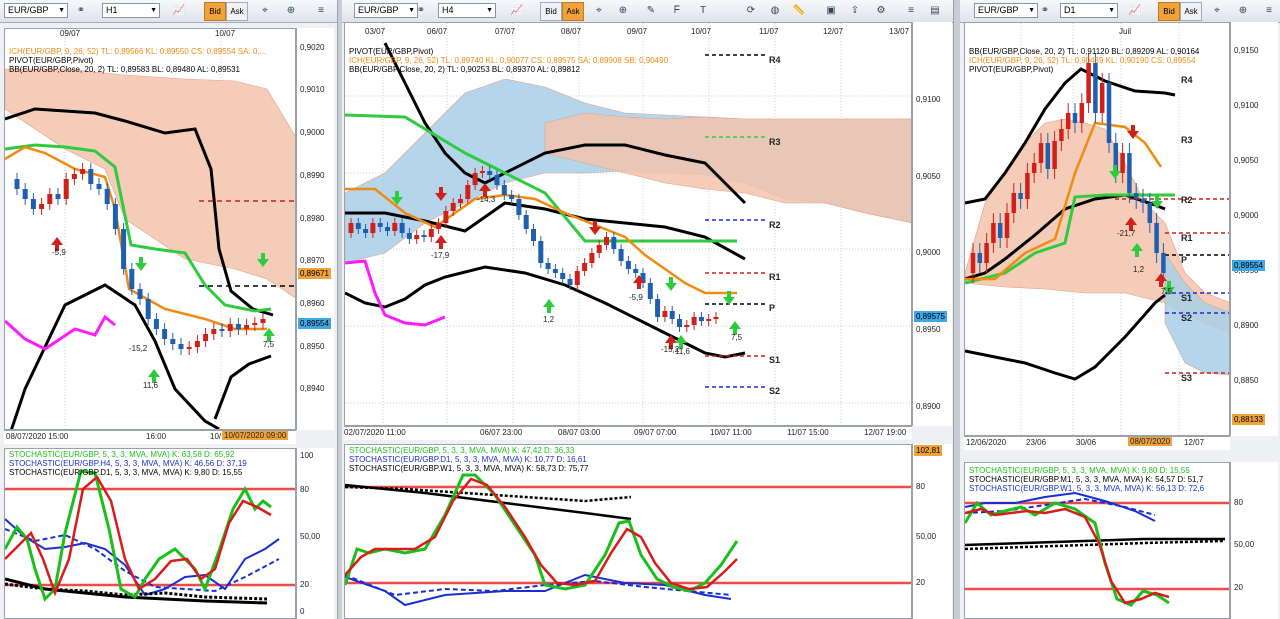 This screenshot has width=1280, height=619. Describe the element at coordinates (1248, 419) in the screenshot. I see `price-tag: 0,88133` at that location.